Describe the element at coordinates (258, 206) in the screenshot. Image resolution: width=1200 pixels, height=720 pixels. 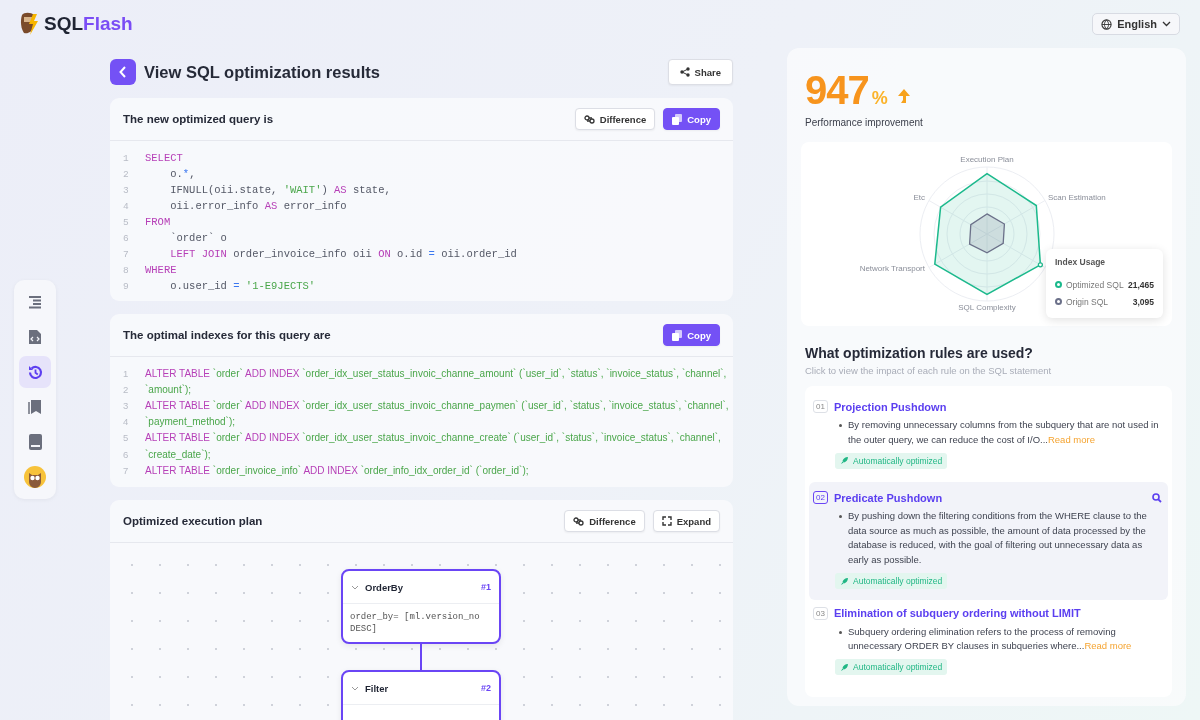
I see `code-line: oii.error_info AS error_info` at that location.